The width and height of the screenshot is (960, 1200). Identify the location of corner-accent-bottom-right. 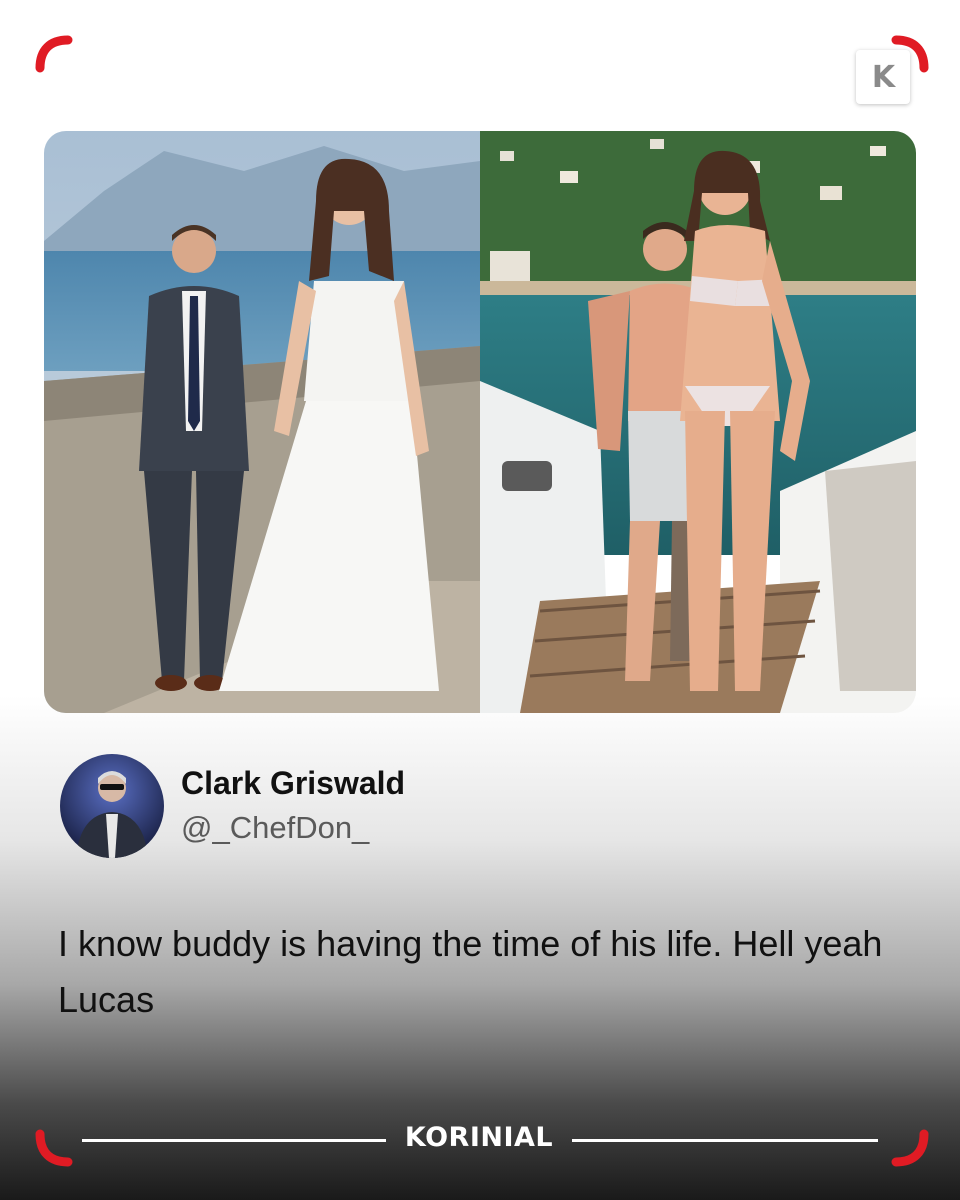
(910, 1148).